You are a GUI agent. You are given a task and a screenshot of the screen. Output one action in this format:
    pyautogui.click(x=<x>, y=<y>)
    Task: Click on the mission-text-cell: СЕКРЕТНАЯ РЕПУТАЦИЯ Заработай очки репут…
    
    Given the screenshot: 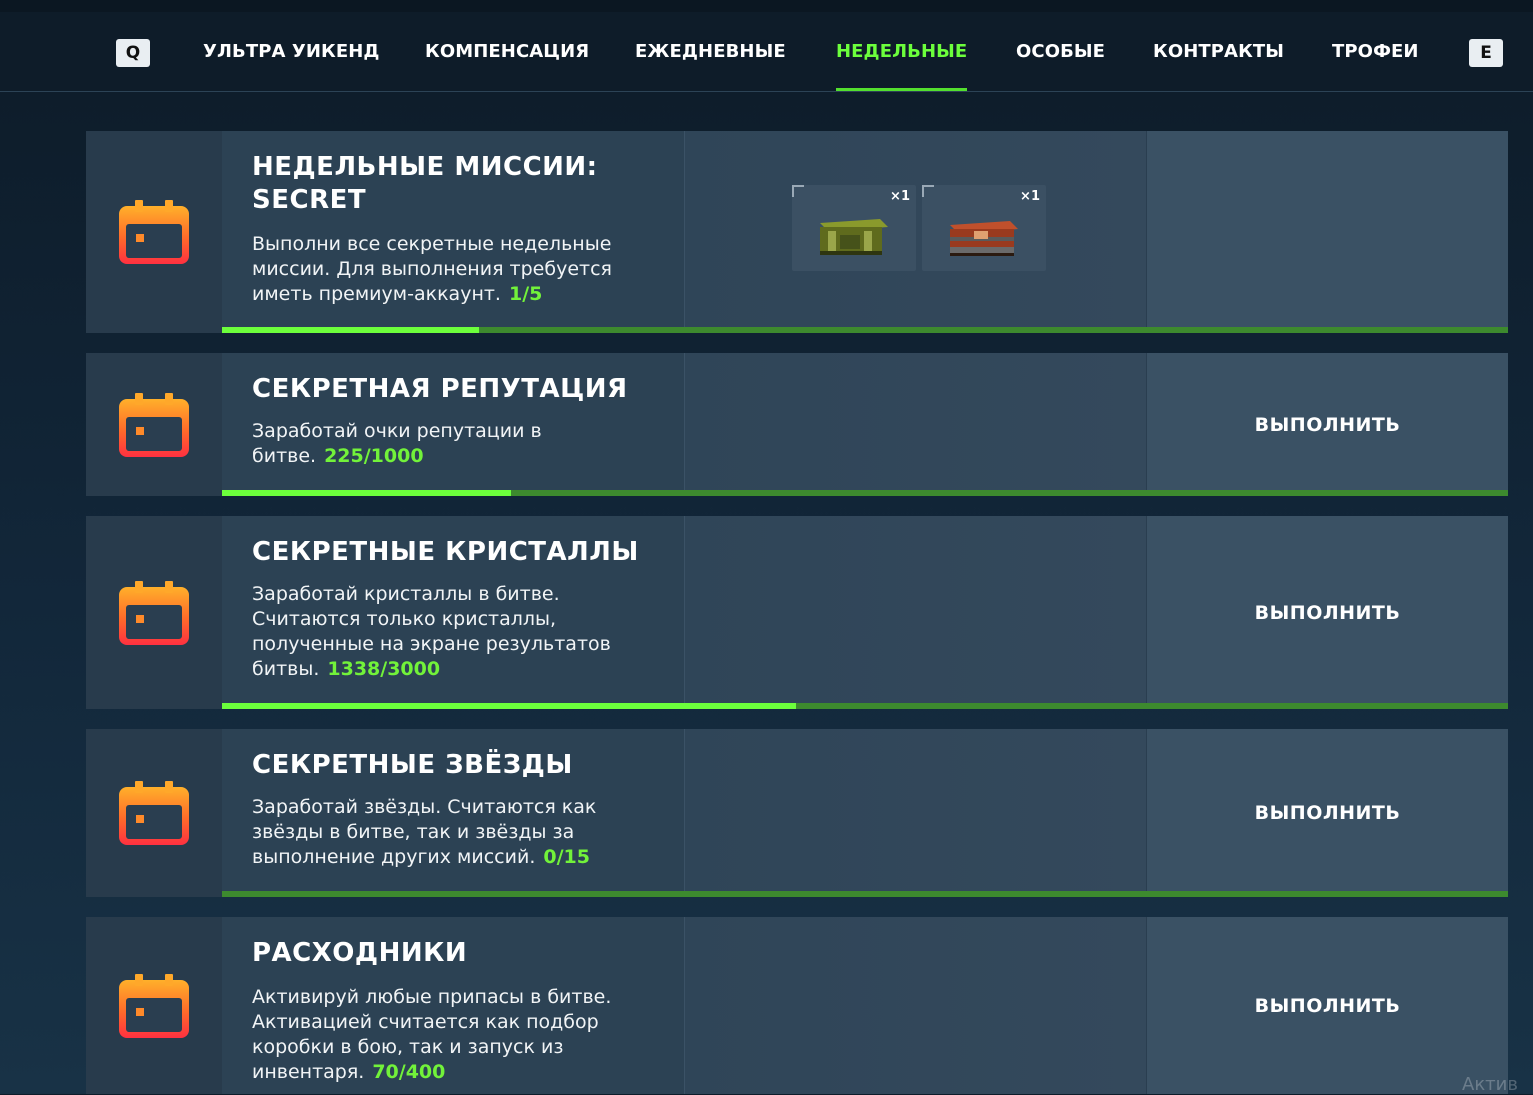 What is the action you would take?
    pyautogui.click(x=453, y=424)
    